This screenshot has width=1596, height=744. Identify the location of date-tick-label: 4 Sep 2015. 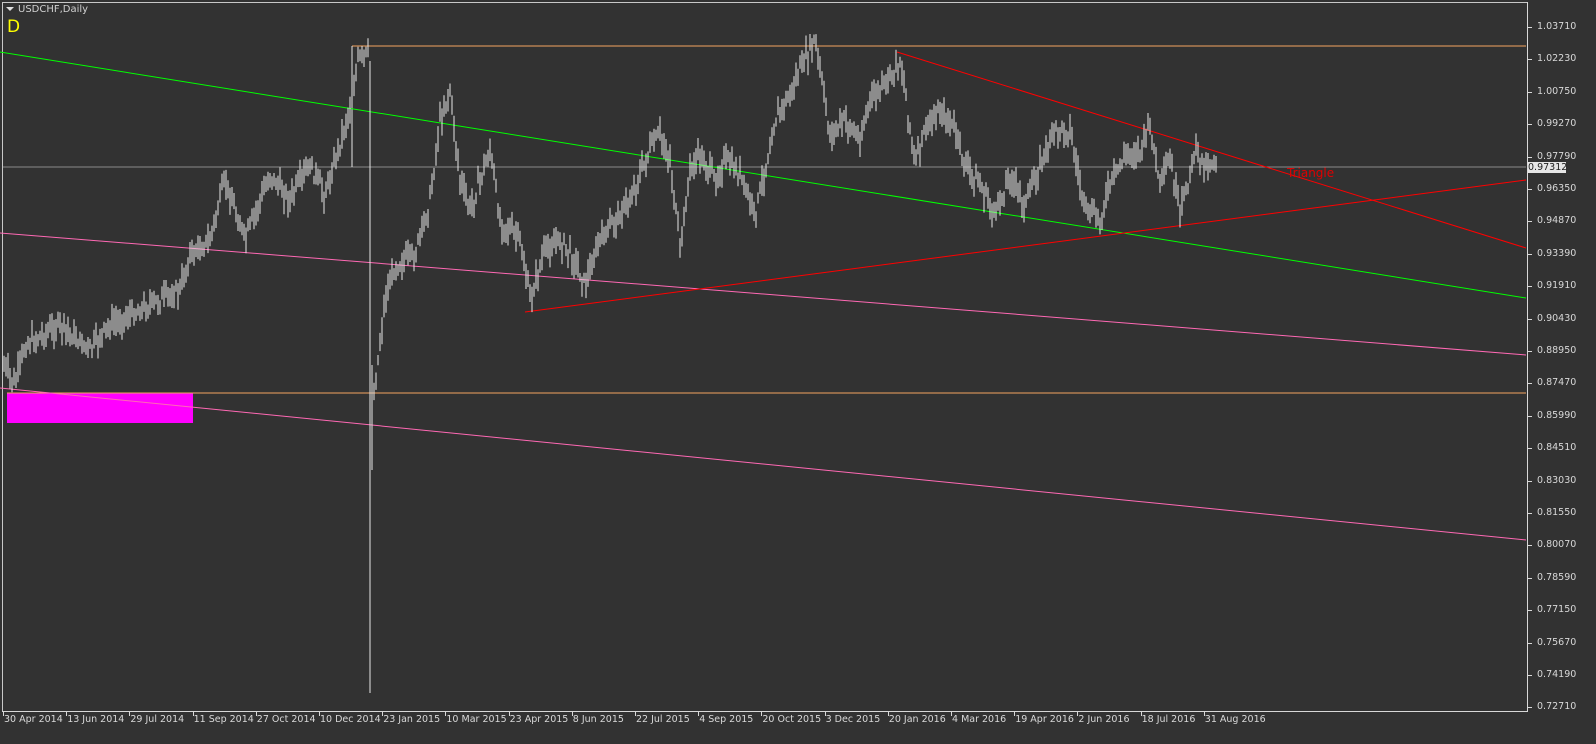
(726, 719).